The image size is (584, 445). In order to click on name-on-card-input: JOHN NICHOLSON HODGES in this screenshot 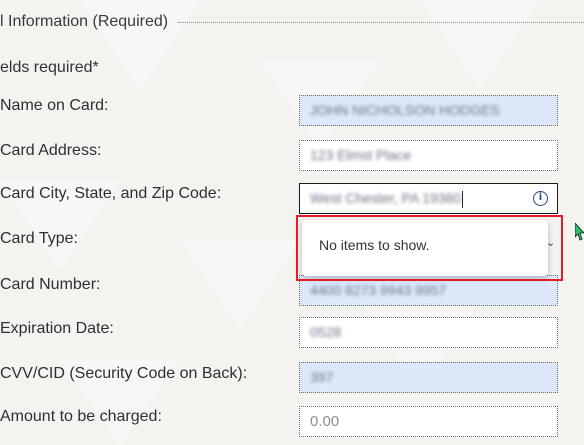, I will do `click(428, 110)`.